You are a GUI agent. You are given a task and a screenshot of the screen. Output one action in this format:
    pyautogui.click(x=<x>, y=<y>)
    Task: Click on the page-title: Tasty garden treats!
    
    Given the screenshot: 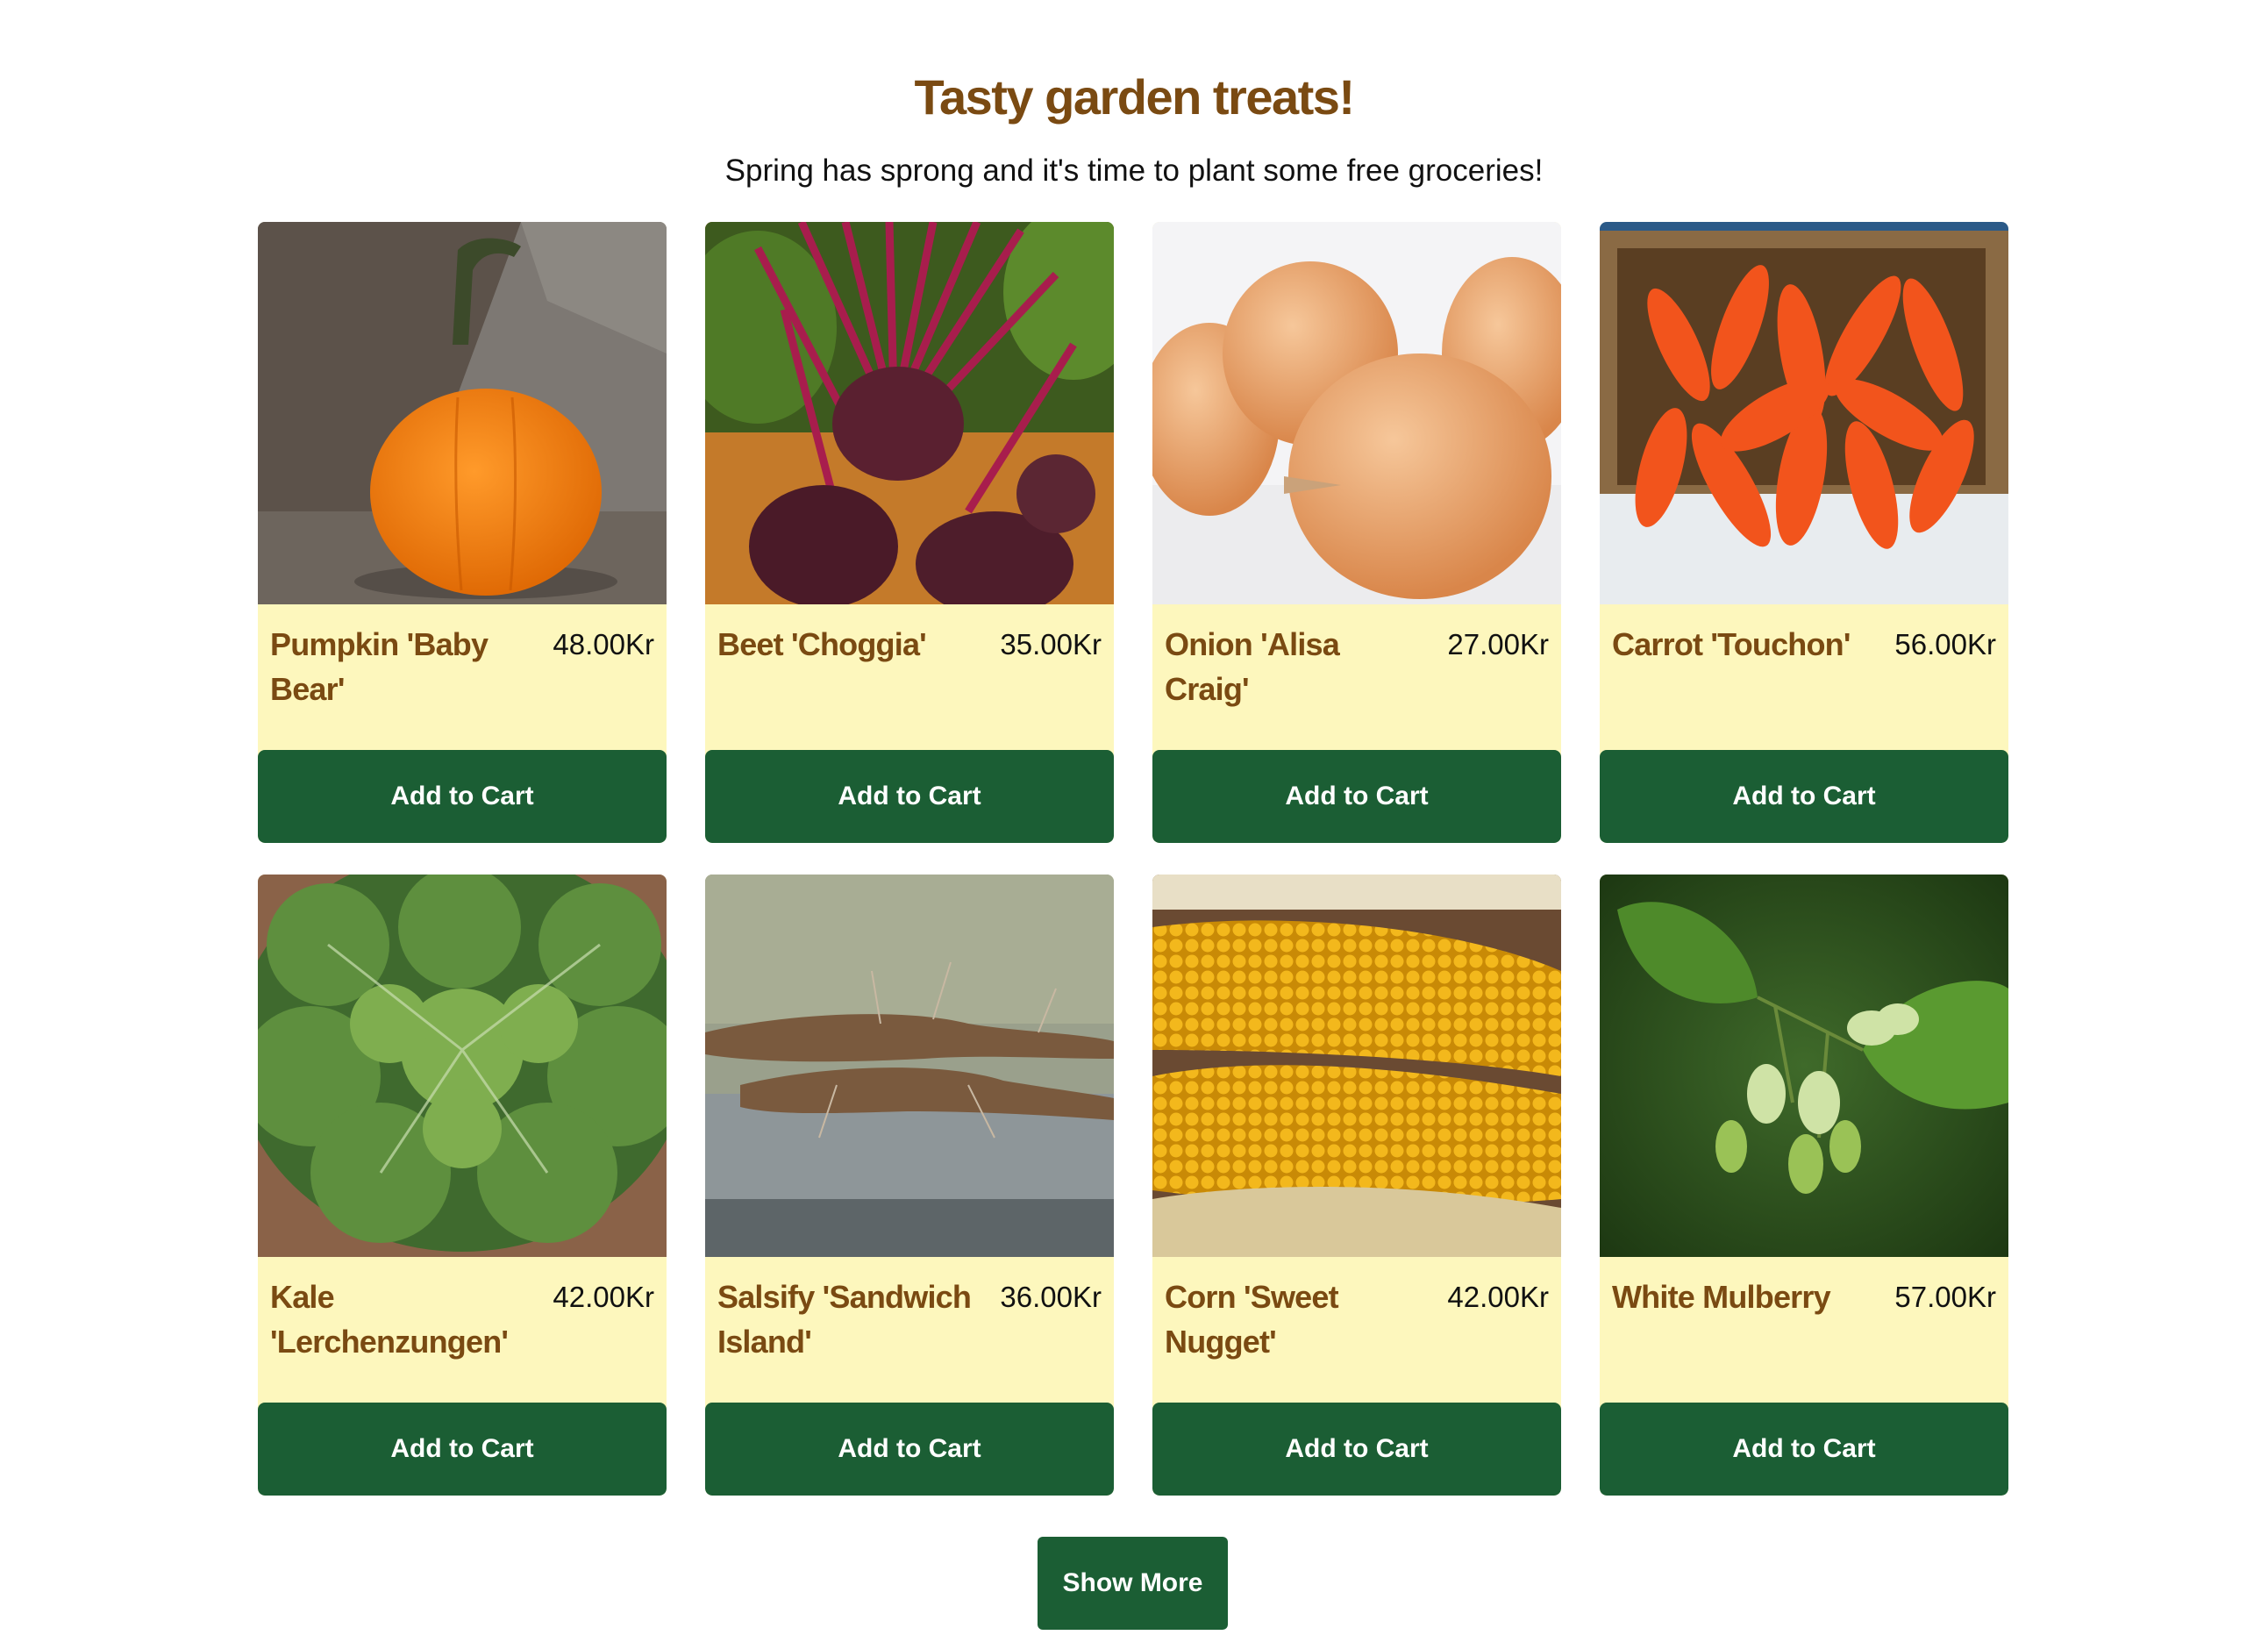 What is the action you would take?
    pyautogui.click(x=1134, y=97)
    